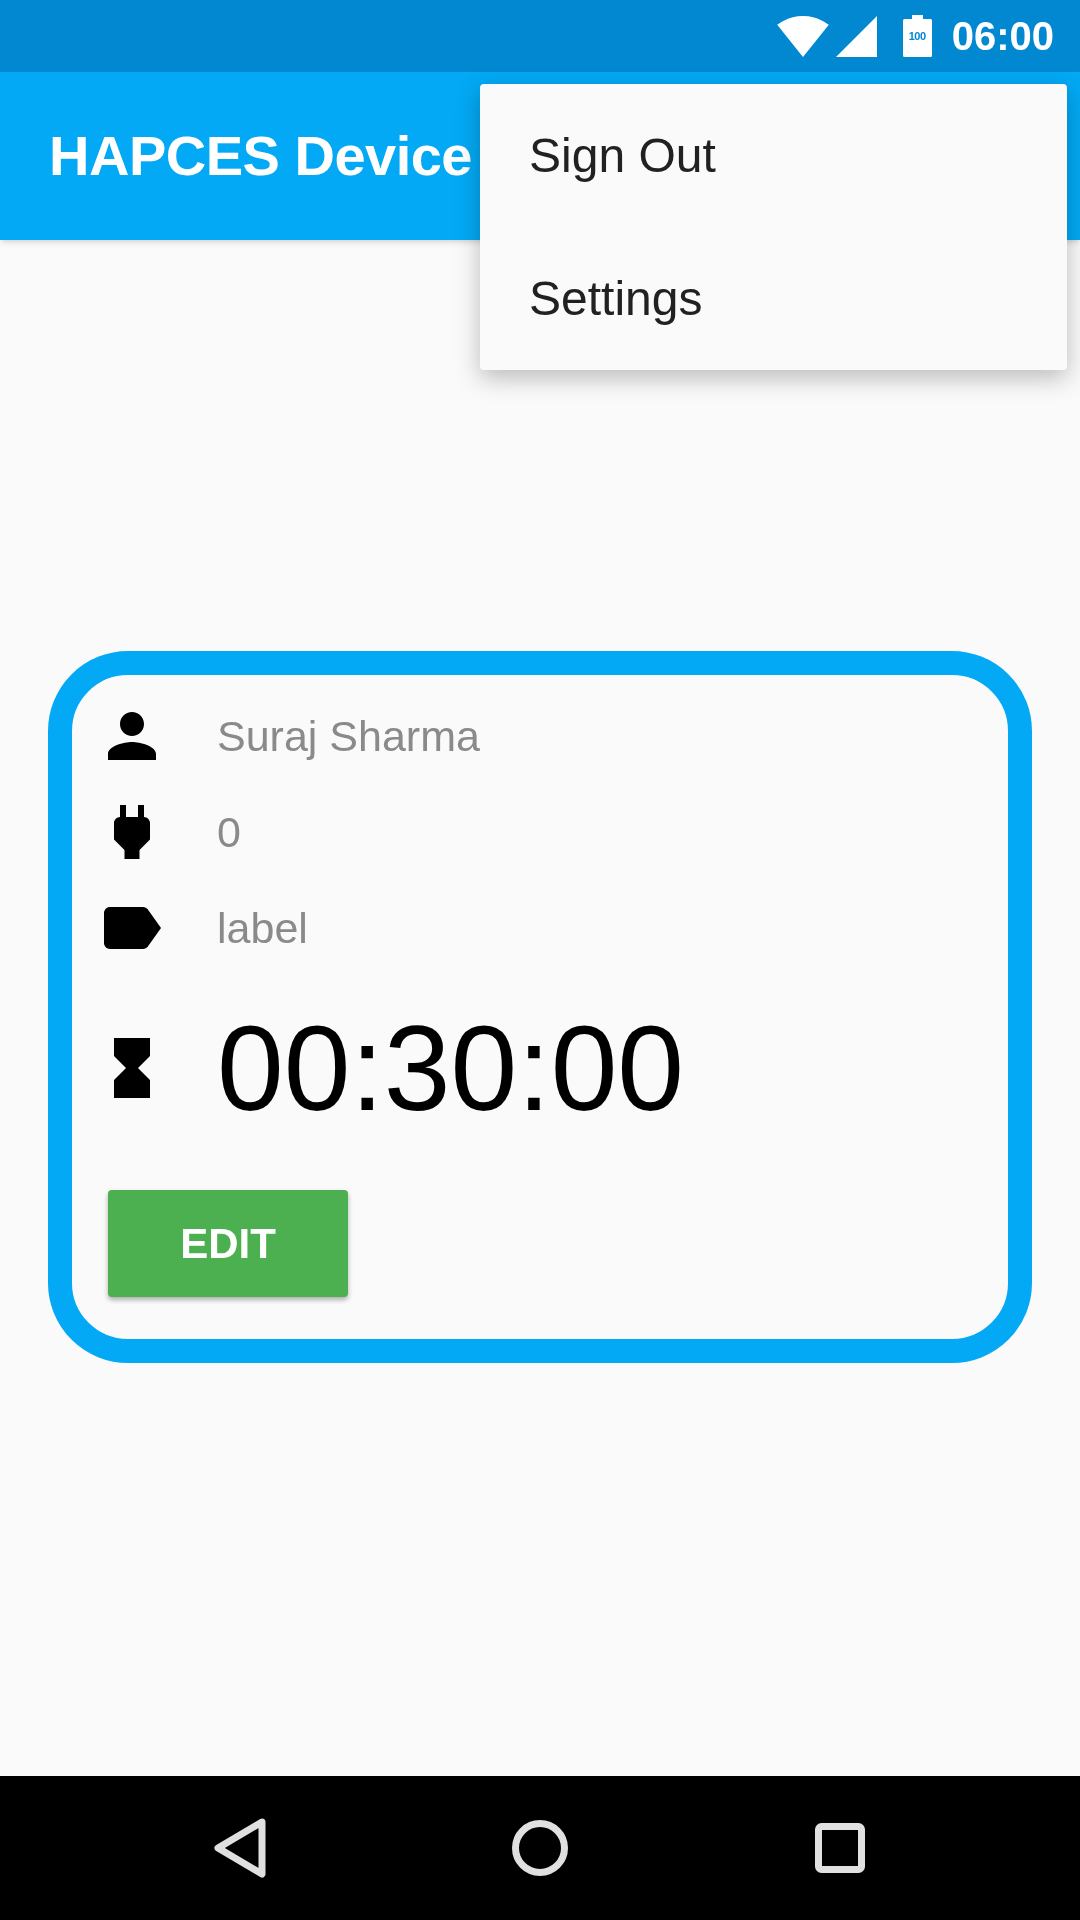 The image size is (1080, 1920). What do you see at coordinates (1002, 36) in the screenshot?
I see `status-time: 06:00` at bounding box center [1002, 36].